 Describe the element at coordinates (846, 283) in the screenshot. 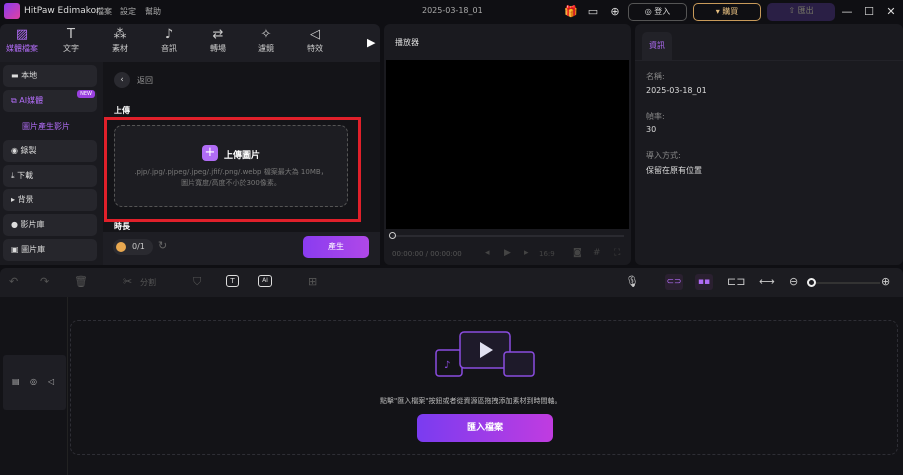

I see `zoom-slider` at that location.